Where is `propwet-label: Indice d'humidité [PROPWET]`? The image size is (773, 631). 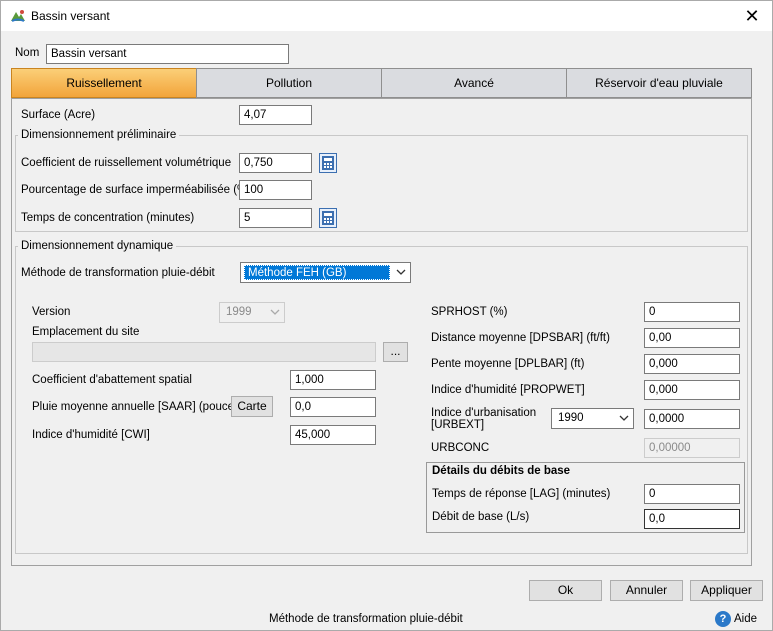 propwet-label: Indice d'humidité [PROPWET] is located at coordinates (508, 390).